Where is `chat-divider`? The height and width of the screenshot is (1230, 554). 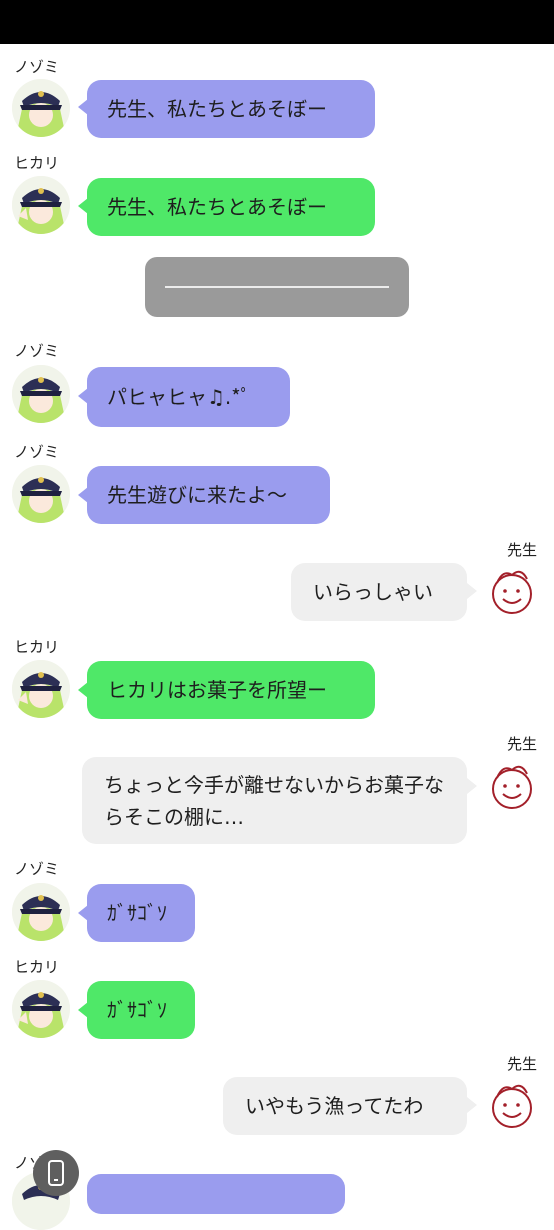 chat-divider is located at coordinates (277, 287).